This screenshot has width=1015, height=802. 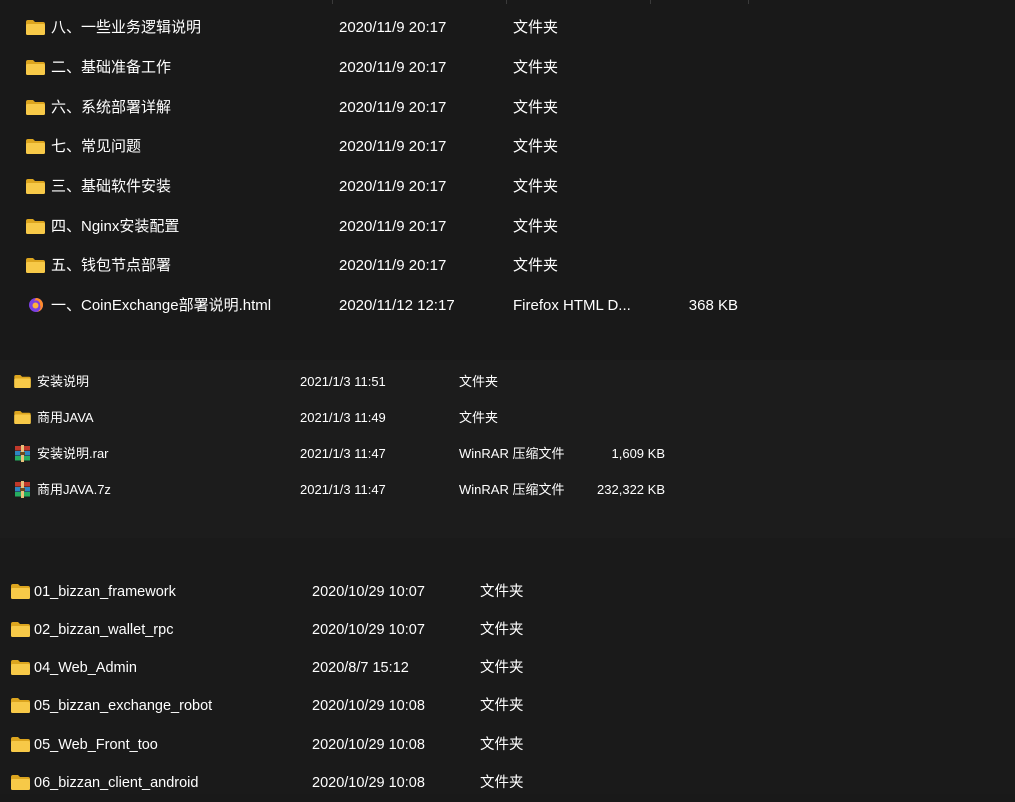 What do you see at coordinates (111, 265) in the screenshot?
I see `file-name: 五、钱包节点部署` at bounding box center [111, 265].